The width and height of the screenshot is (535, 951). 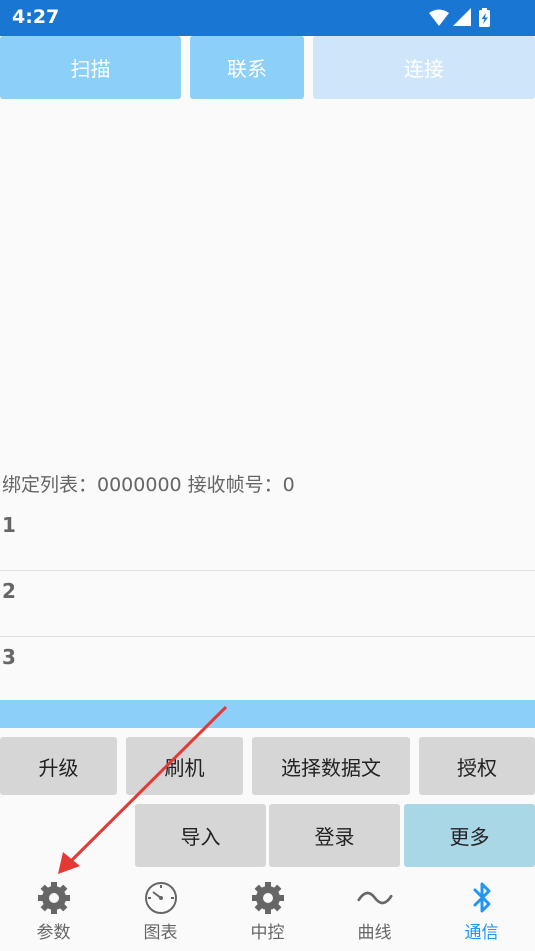 What do you see at coordinates (374, 933) in the screenshot?
I see `nav-label: 曲线` at bounding box center [374, 933].